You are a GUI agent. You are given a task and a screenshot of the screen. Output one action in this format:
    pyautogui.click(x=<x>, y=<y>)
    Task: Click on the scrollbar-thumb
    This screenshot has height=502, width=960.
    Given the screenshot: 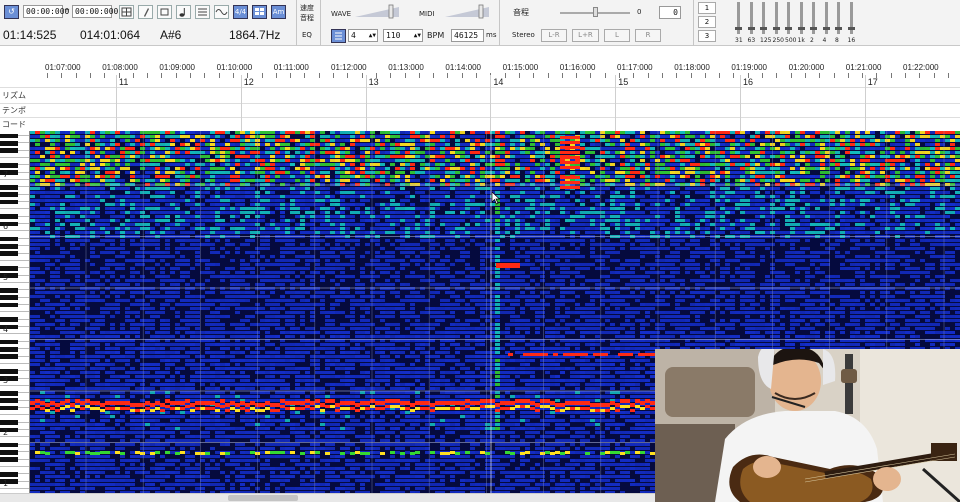 What is the action you would take?
    pyautogui.click(x=263, y=498)
    